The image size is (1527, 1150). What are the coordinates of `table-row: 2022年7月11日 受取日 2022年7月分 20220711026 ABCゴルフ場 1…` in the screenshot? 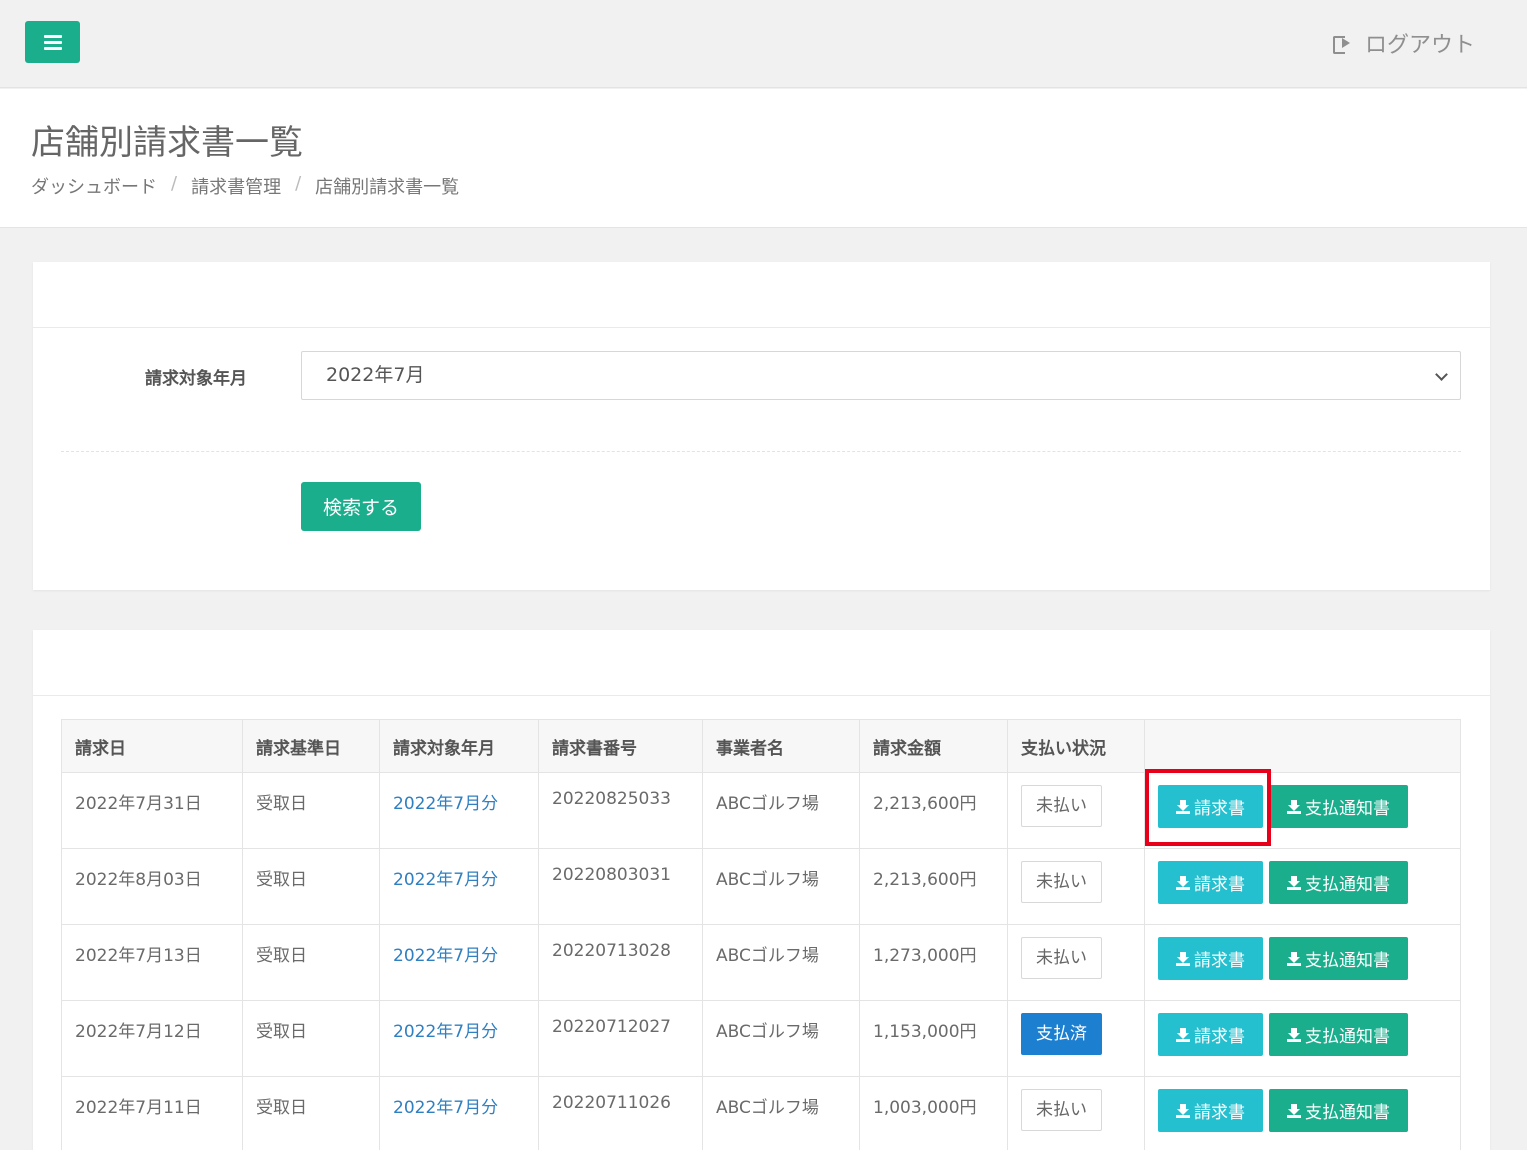 It's located at (761, 1113).